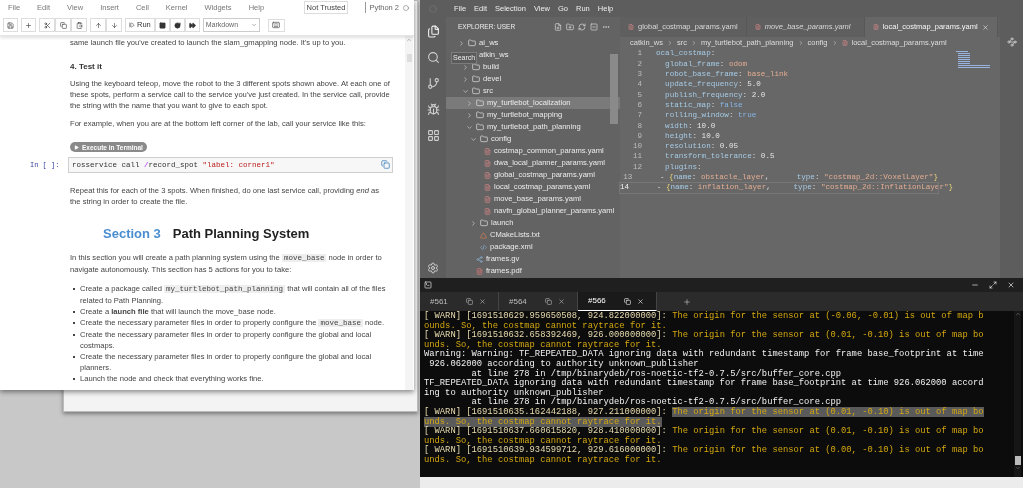 The height and width of the screenshot is (488, 1023). What do you see at coordinates (704, 451) in the screenshot?
I see `terminal-line: [ WARN] [1691510639.934599712, 929.616000000]: The origin for the sensor at (0.00, -0.10) is out of map bo` at bounding box center [704, 451].